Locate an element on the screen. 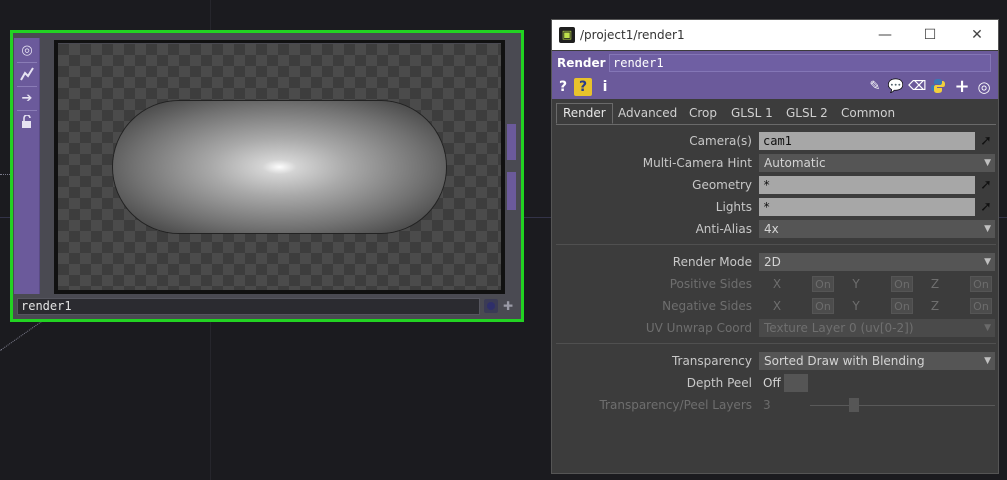 This screenshot has height=480, width=1007. tab-common: Common is located at coordinates (868, 113).